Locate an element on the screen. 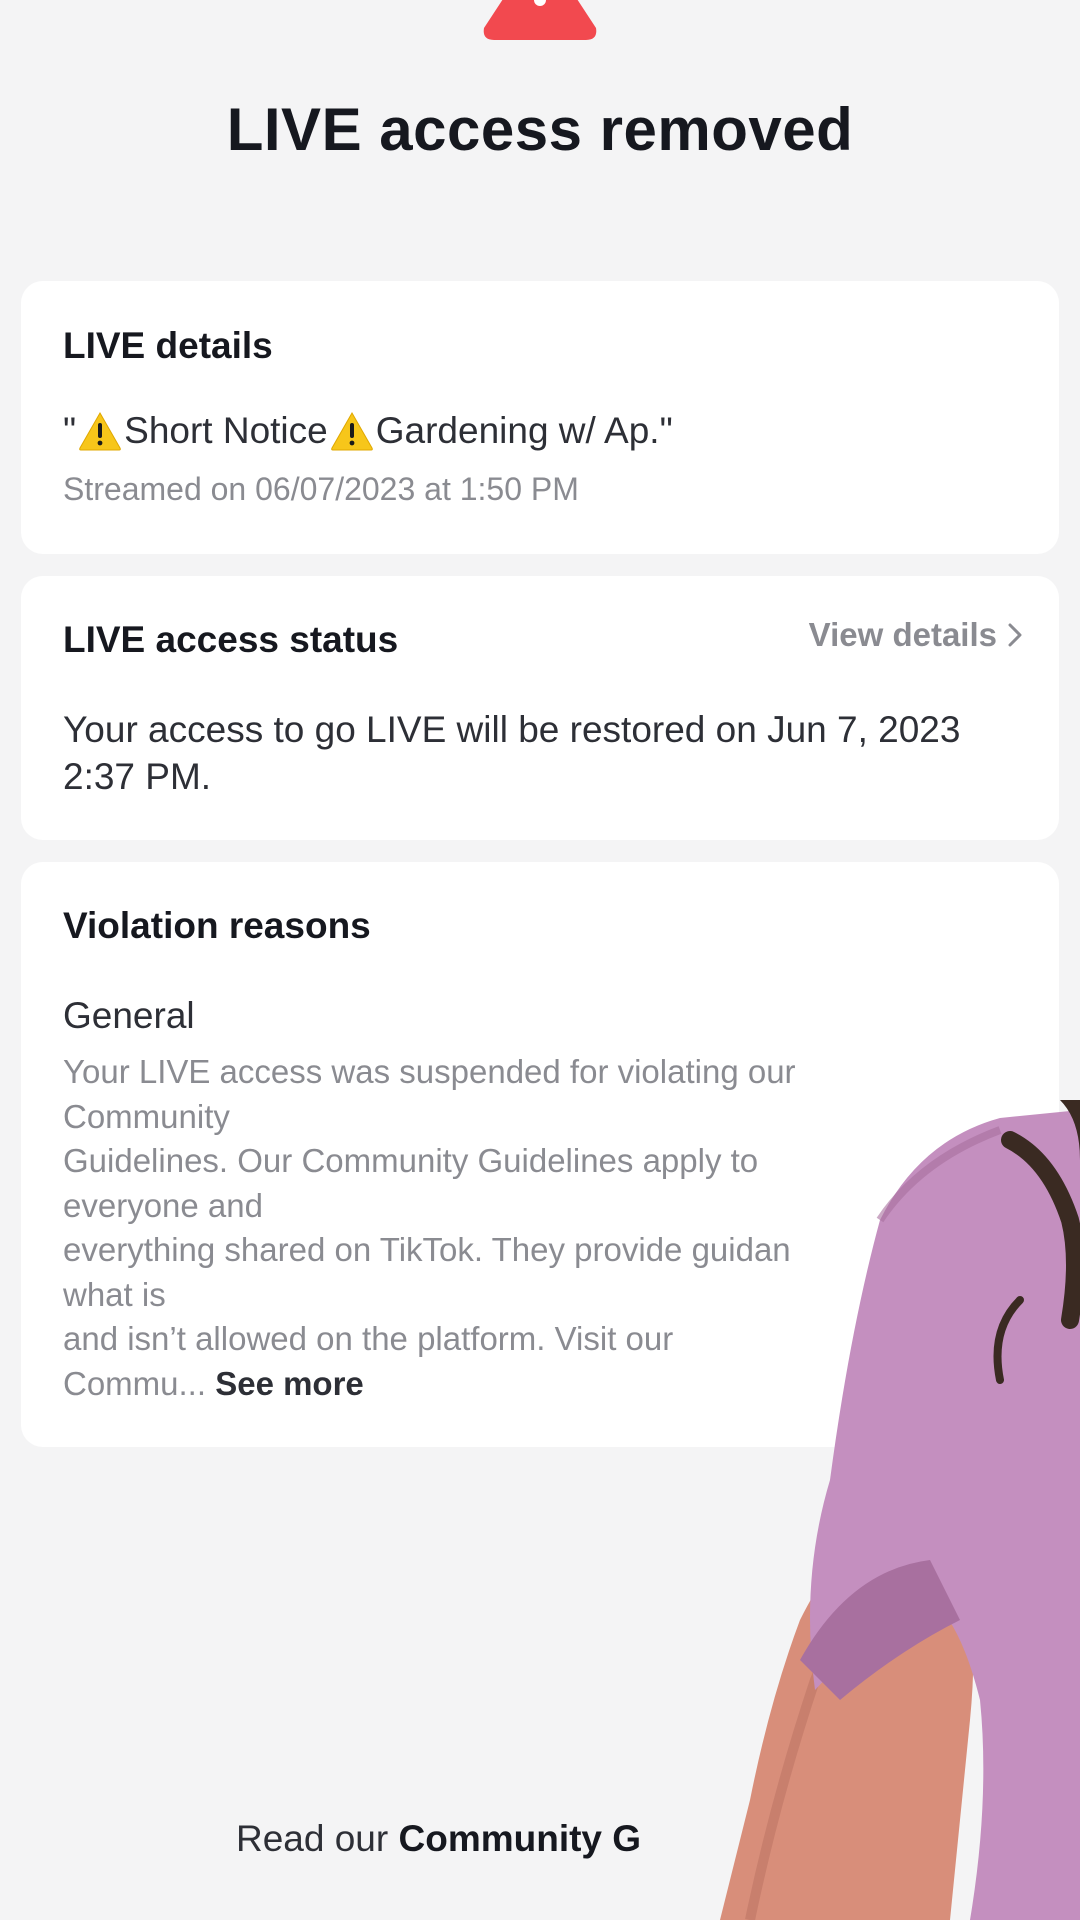 Image resolution: width=1080 pixels, height=1920 pixels. violation-reasons-heading: Violation reasons is located at coordinates (217, 925).